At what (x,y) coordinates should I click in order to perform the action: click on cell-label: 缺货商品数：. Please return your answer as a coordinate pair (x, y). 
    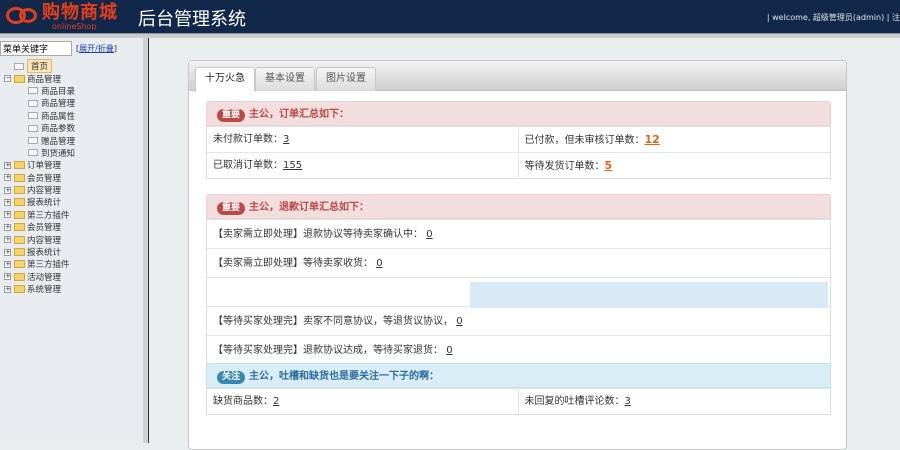
    Looking at the image, I should click on (243, 401).